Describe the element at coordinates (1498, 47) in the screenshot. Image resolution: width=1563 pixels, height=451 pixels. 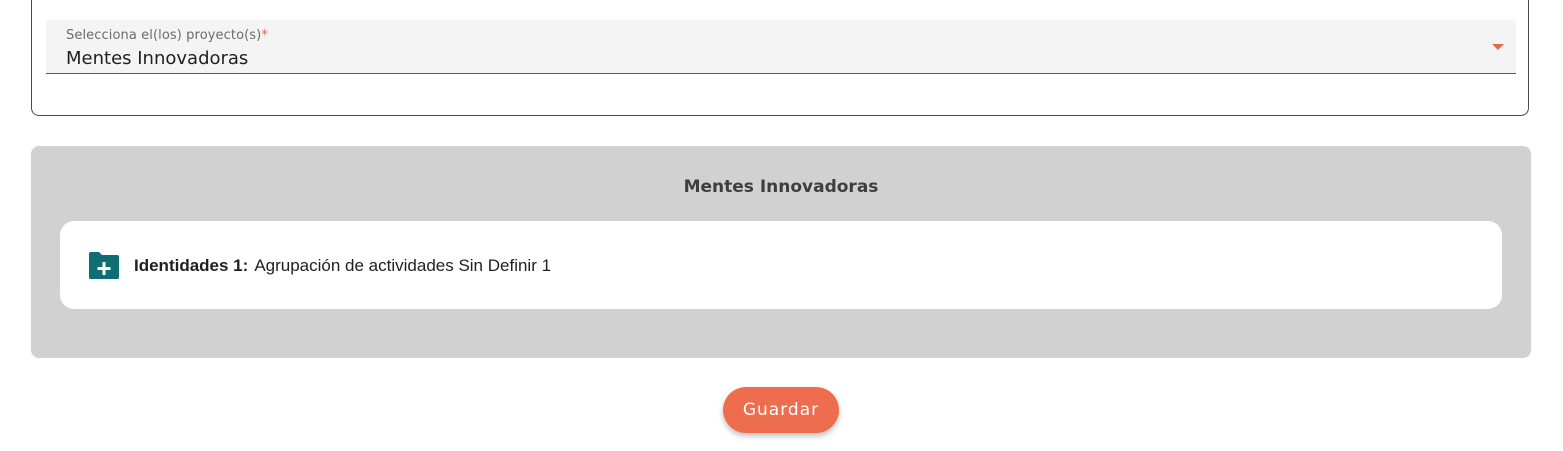
I see `triangle-down-icon` at that location.